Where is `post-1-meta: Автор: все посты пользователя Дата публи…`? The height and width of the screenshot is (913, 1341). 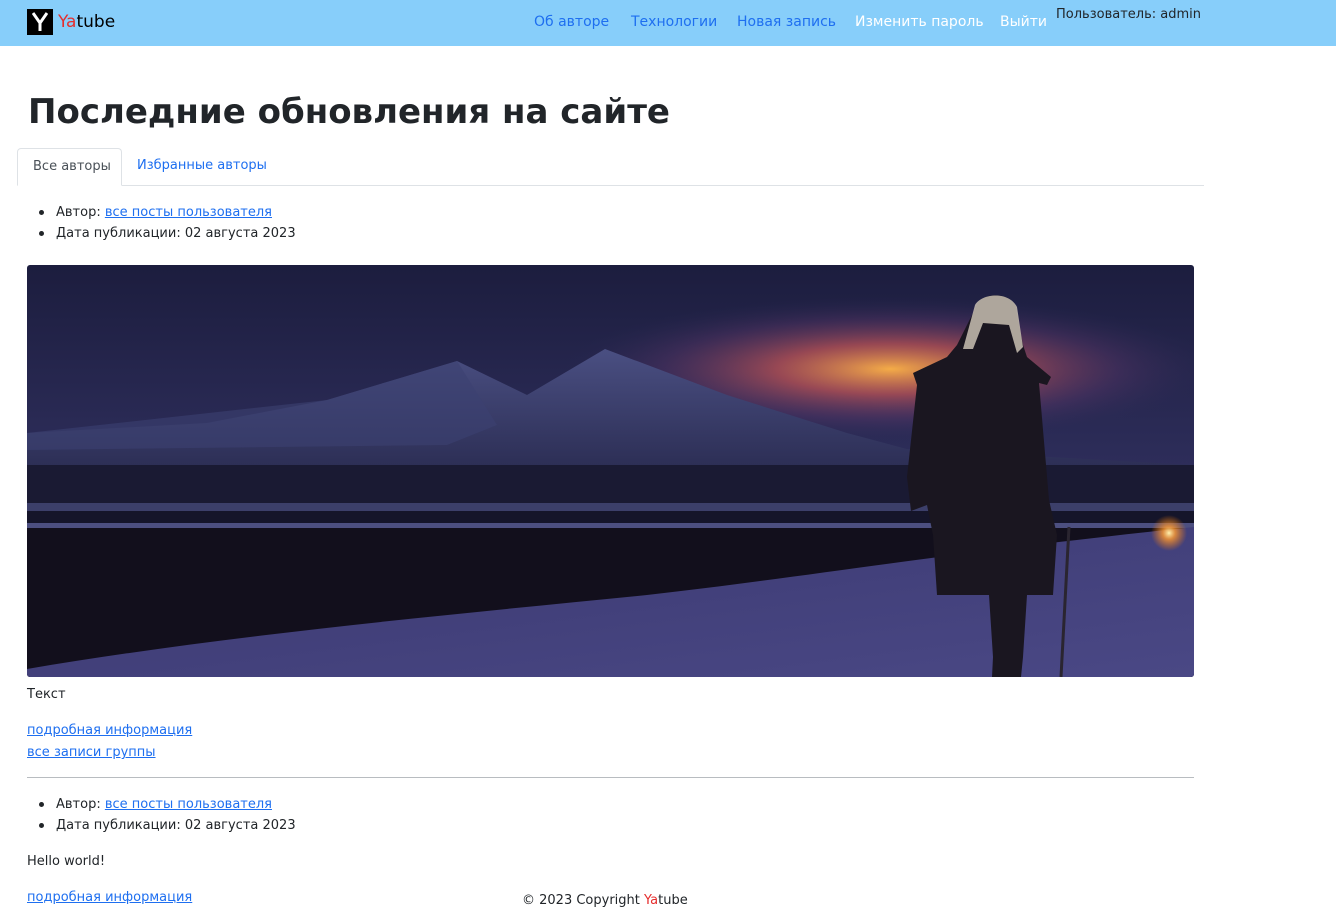 post-1-meta: Автор: все посты пользователя Дата публи… is located at coordinates (167, 223).